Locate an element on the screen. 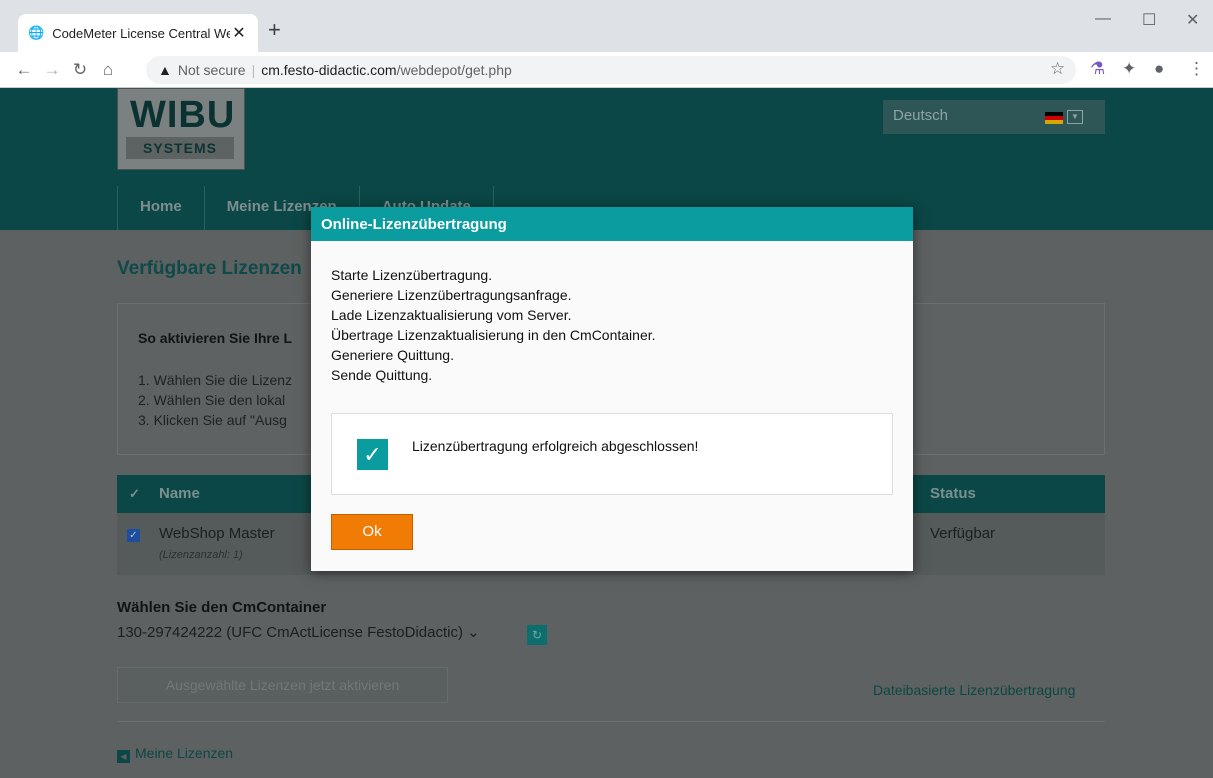  dialog-title: Online-Lizenzübertragung is located at coordinates (612, 224).